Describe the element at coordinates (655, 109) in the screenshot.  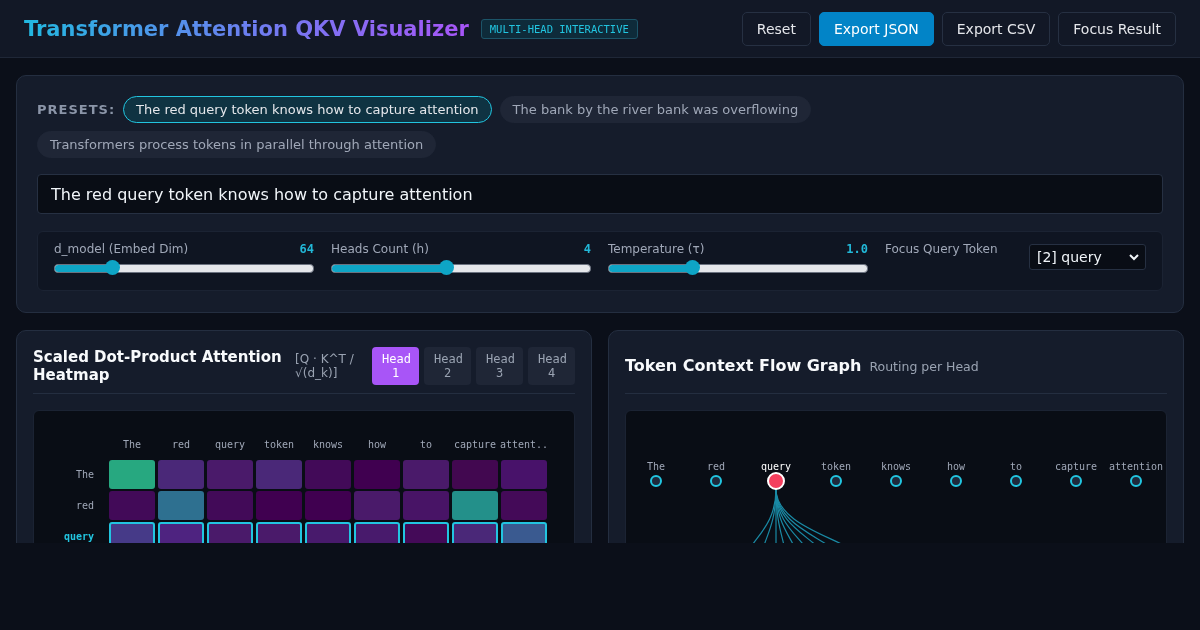
I see `preset-chip: The bank by the river bank was overflowing` at that location.